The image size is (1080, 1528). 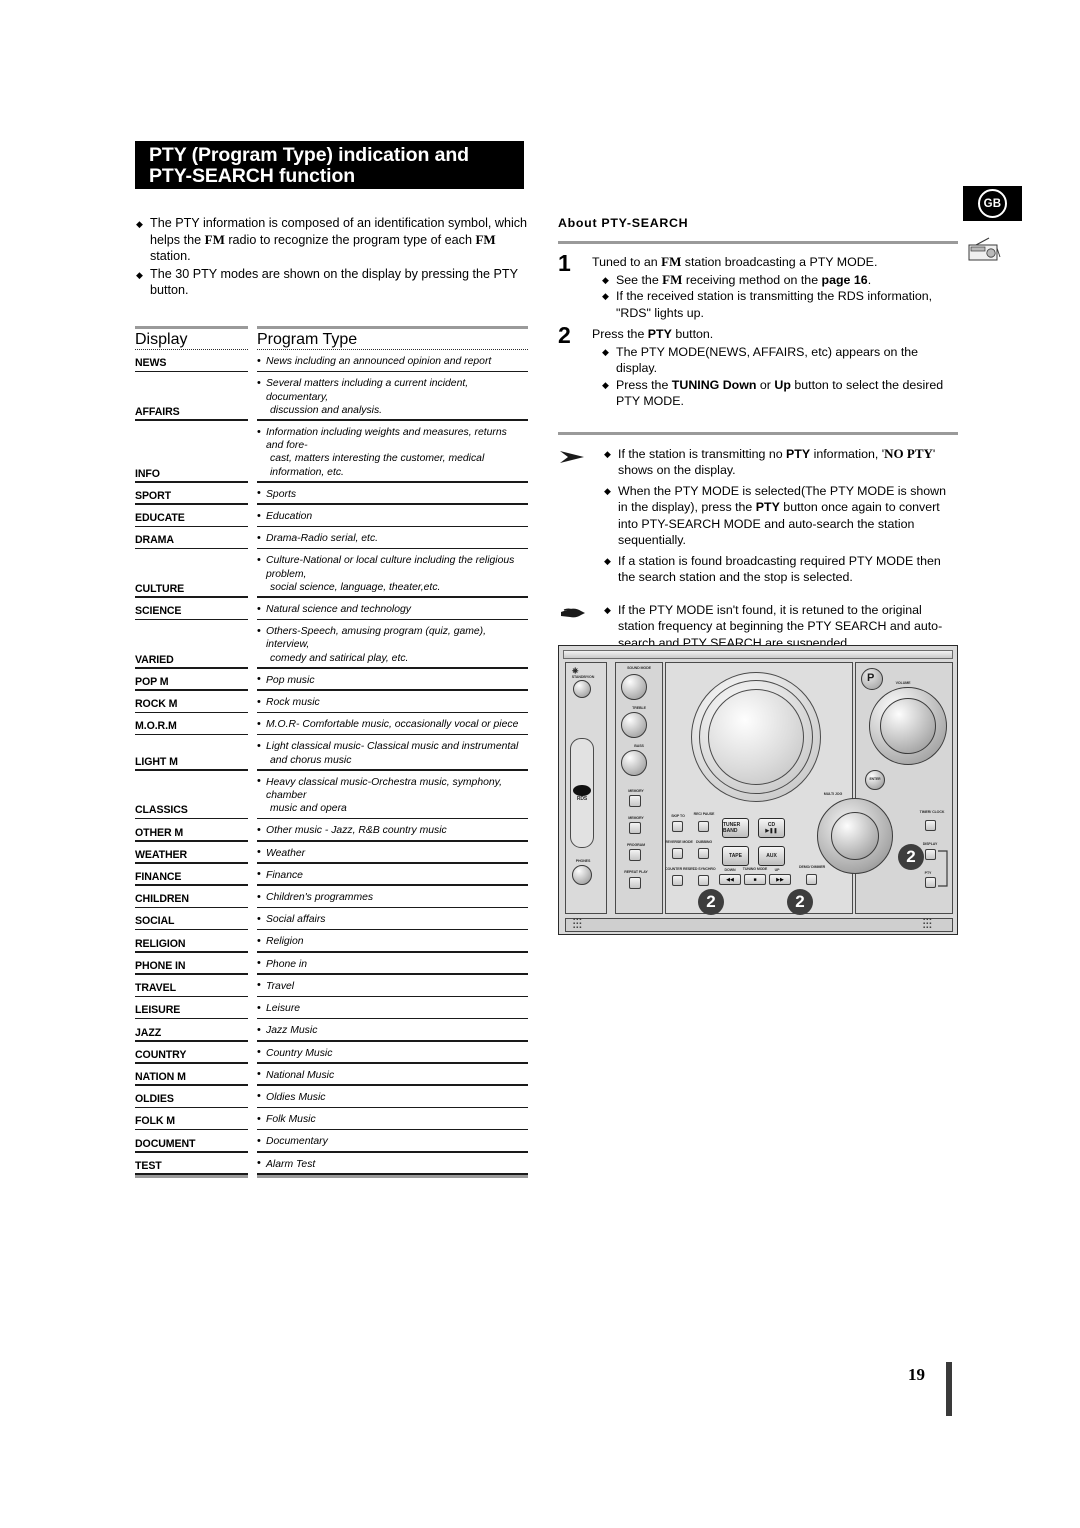 What do you see at coordinates (730, 879) in the screenshot?
I see `tuning-down-button: ◀◀` at bounding box center [730, 879].